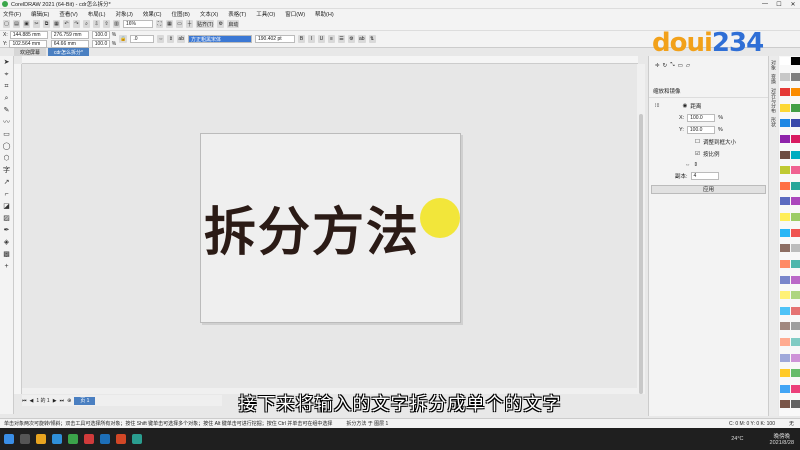  What do you see at coordinates (685, 106) in the screenshot?
I see `distance-radio: ◉` at bounding box center [685, 106].